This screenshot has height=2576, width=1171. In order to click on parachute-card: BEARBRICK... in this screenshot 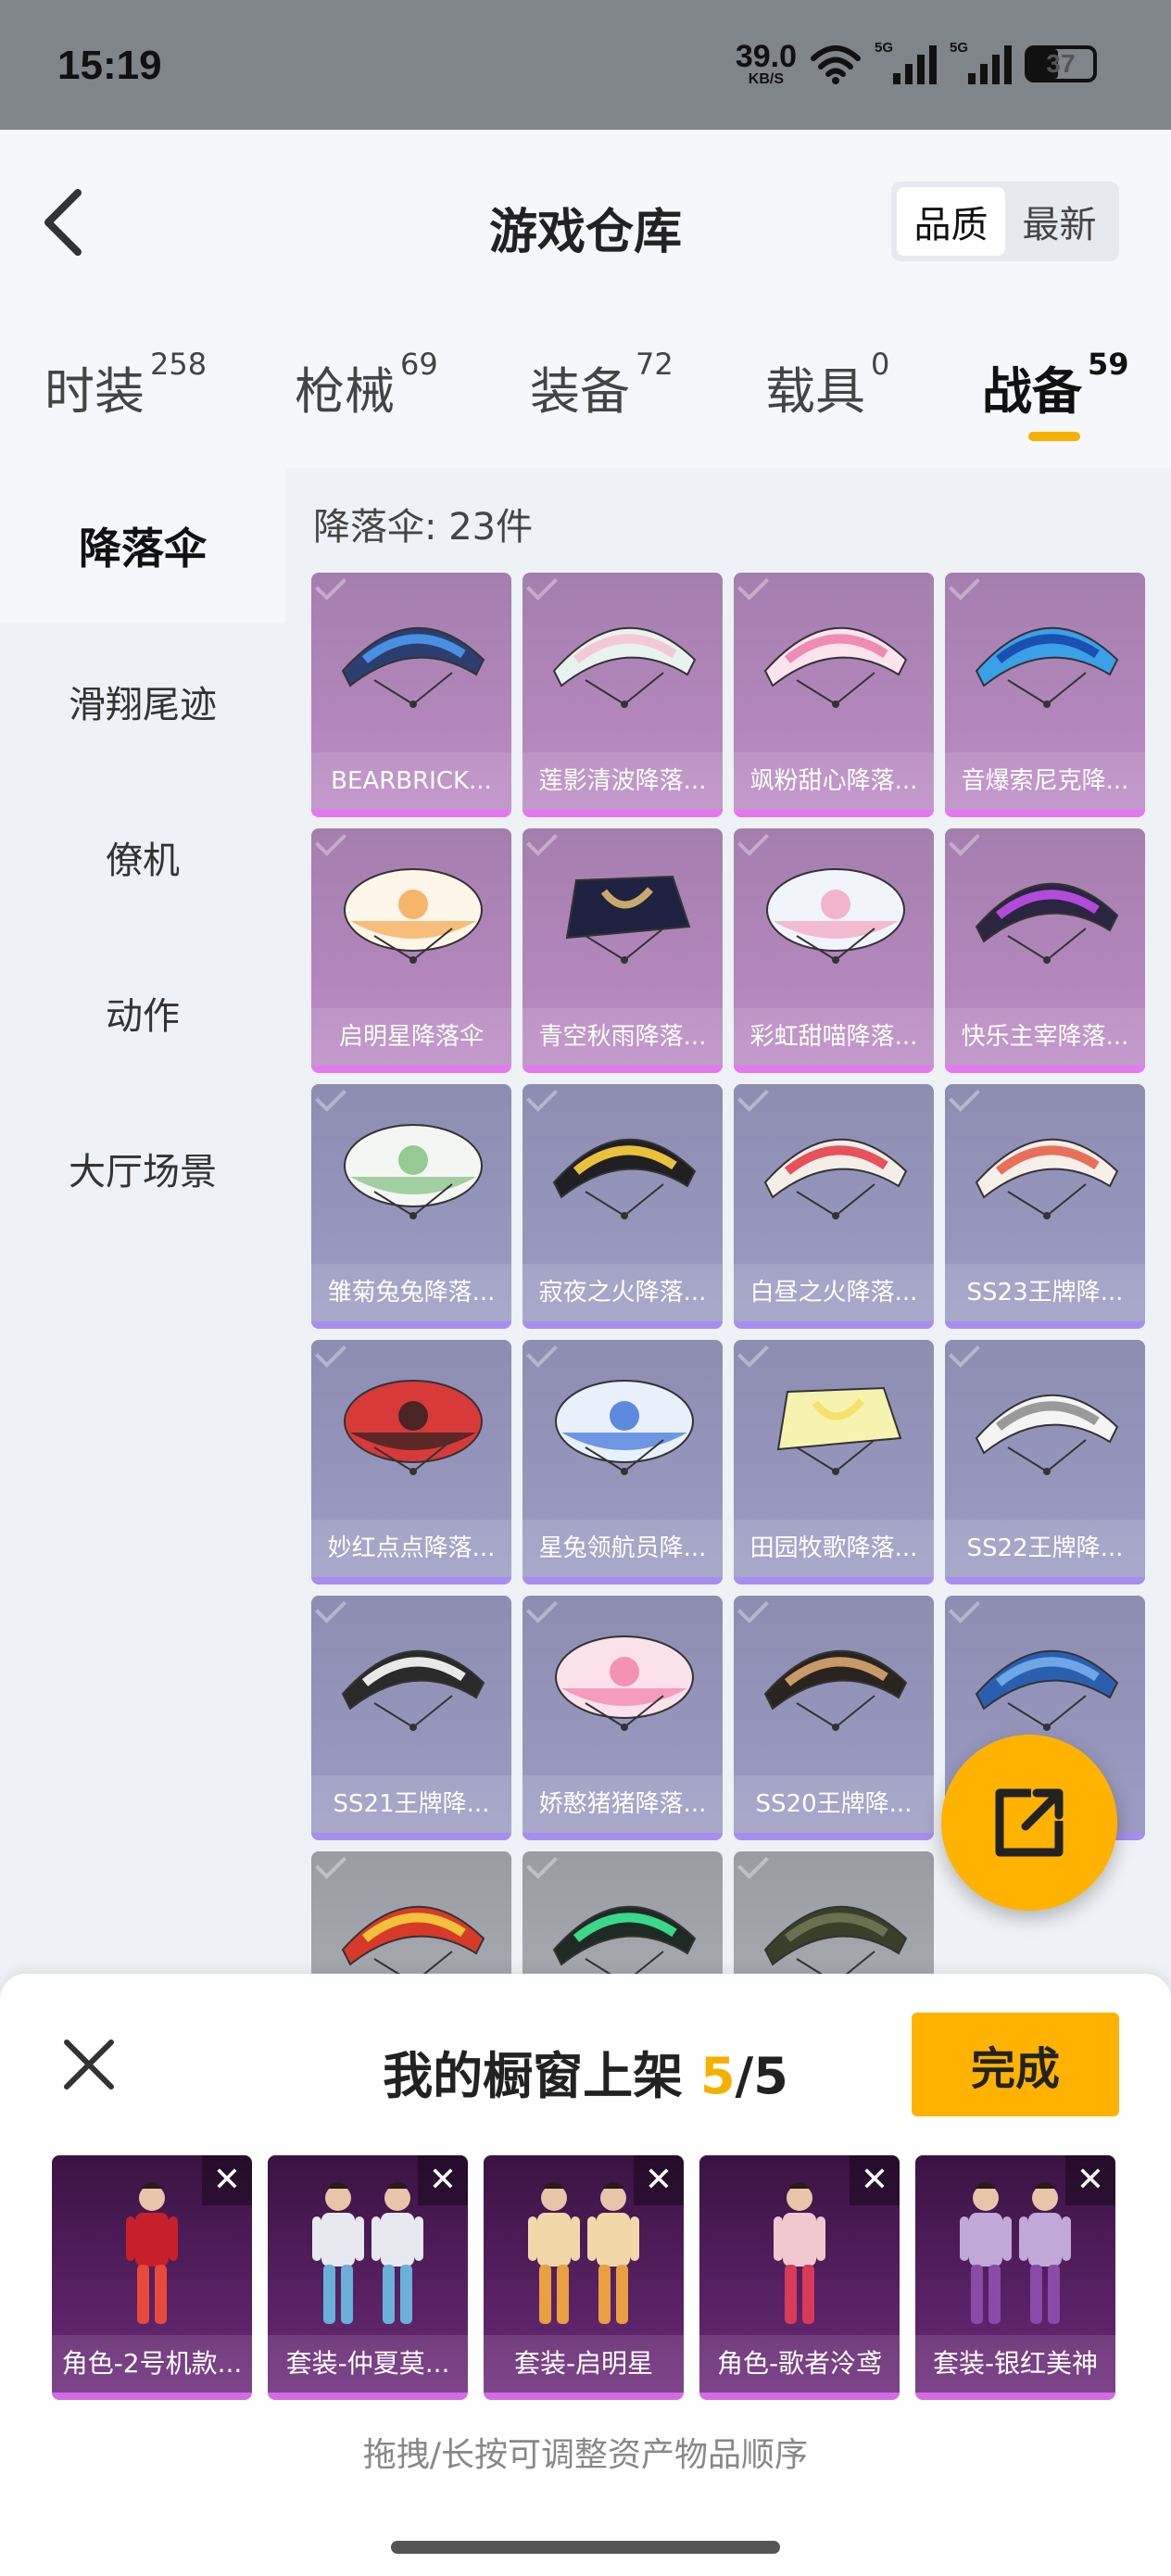, I will do `click(411, 695)`.